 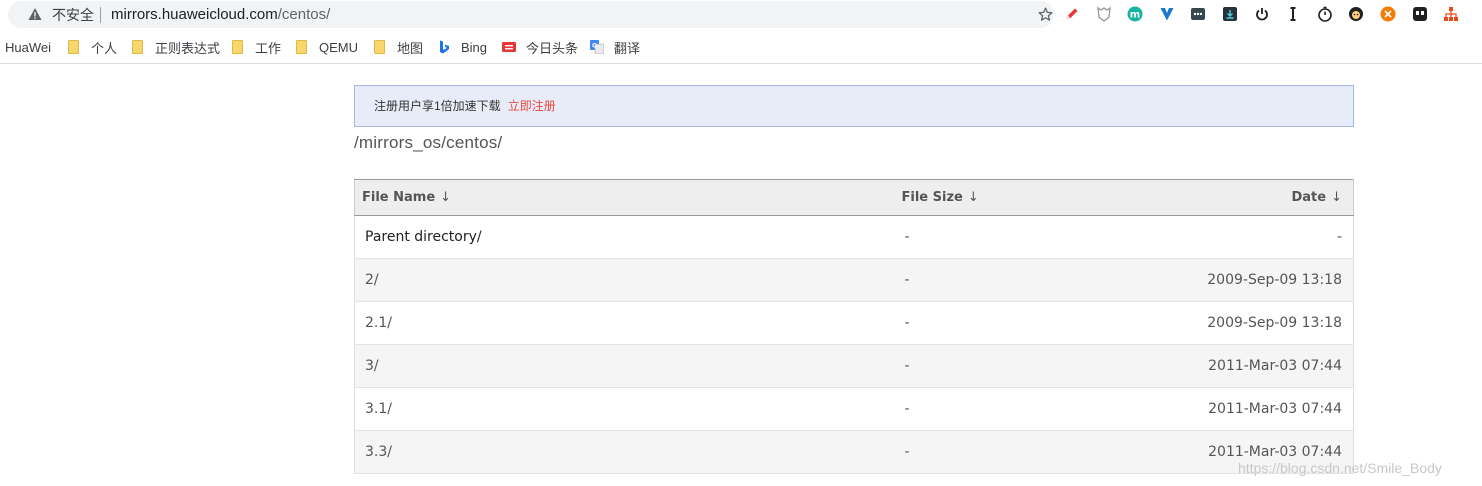 I want to click on bookmark-label: 正则表达式, so click(x=188, y=48).